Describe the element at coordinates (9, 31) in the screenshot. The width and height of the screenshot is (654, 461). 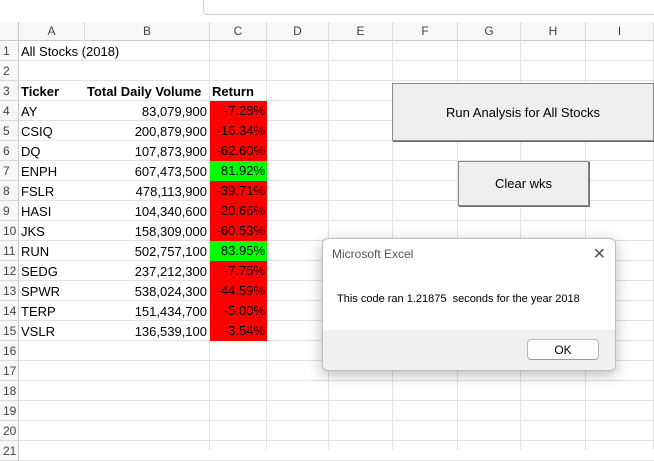
I see `select-all-corner` at that location.